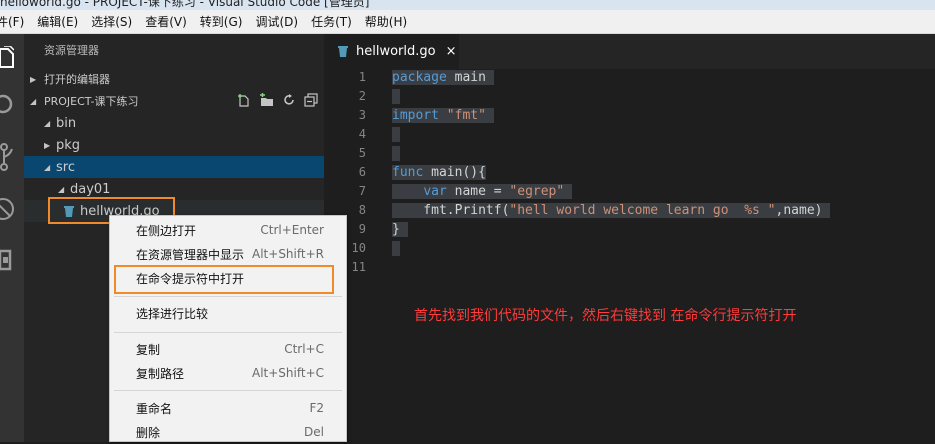  I want to click on menu-view: 查看(V), so click(166, 21).